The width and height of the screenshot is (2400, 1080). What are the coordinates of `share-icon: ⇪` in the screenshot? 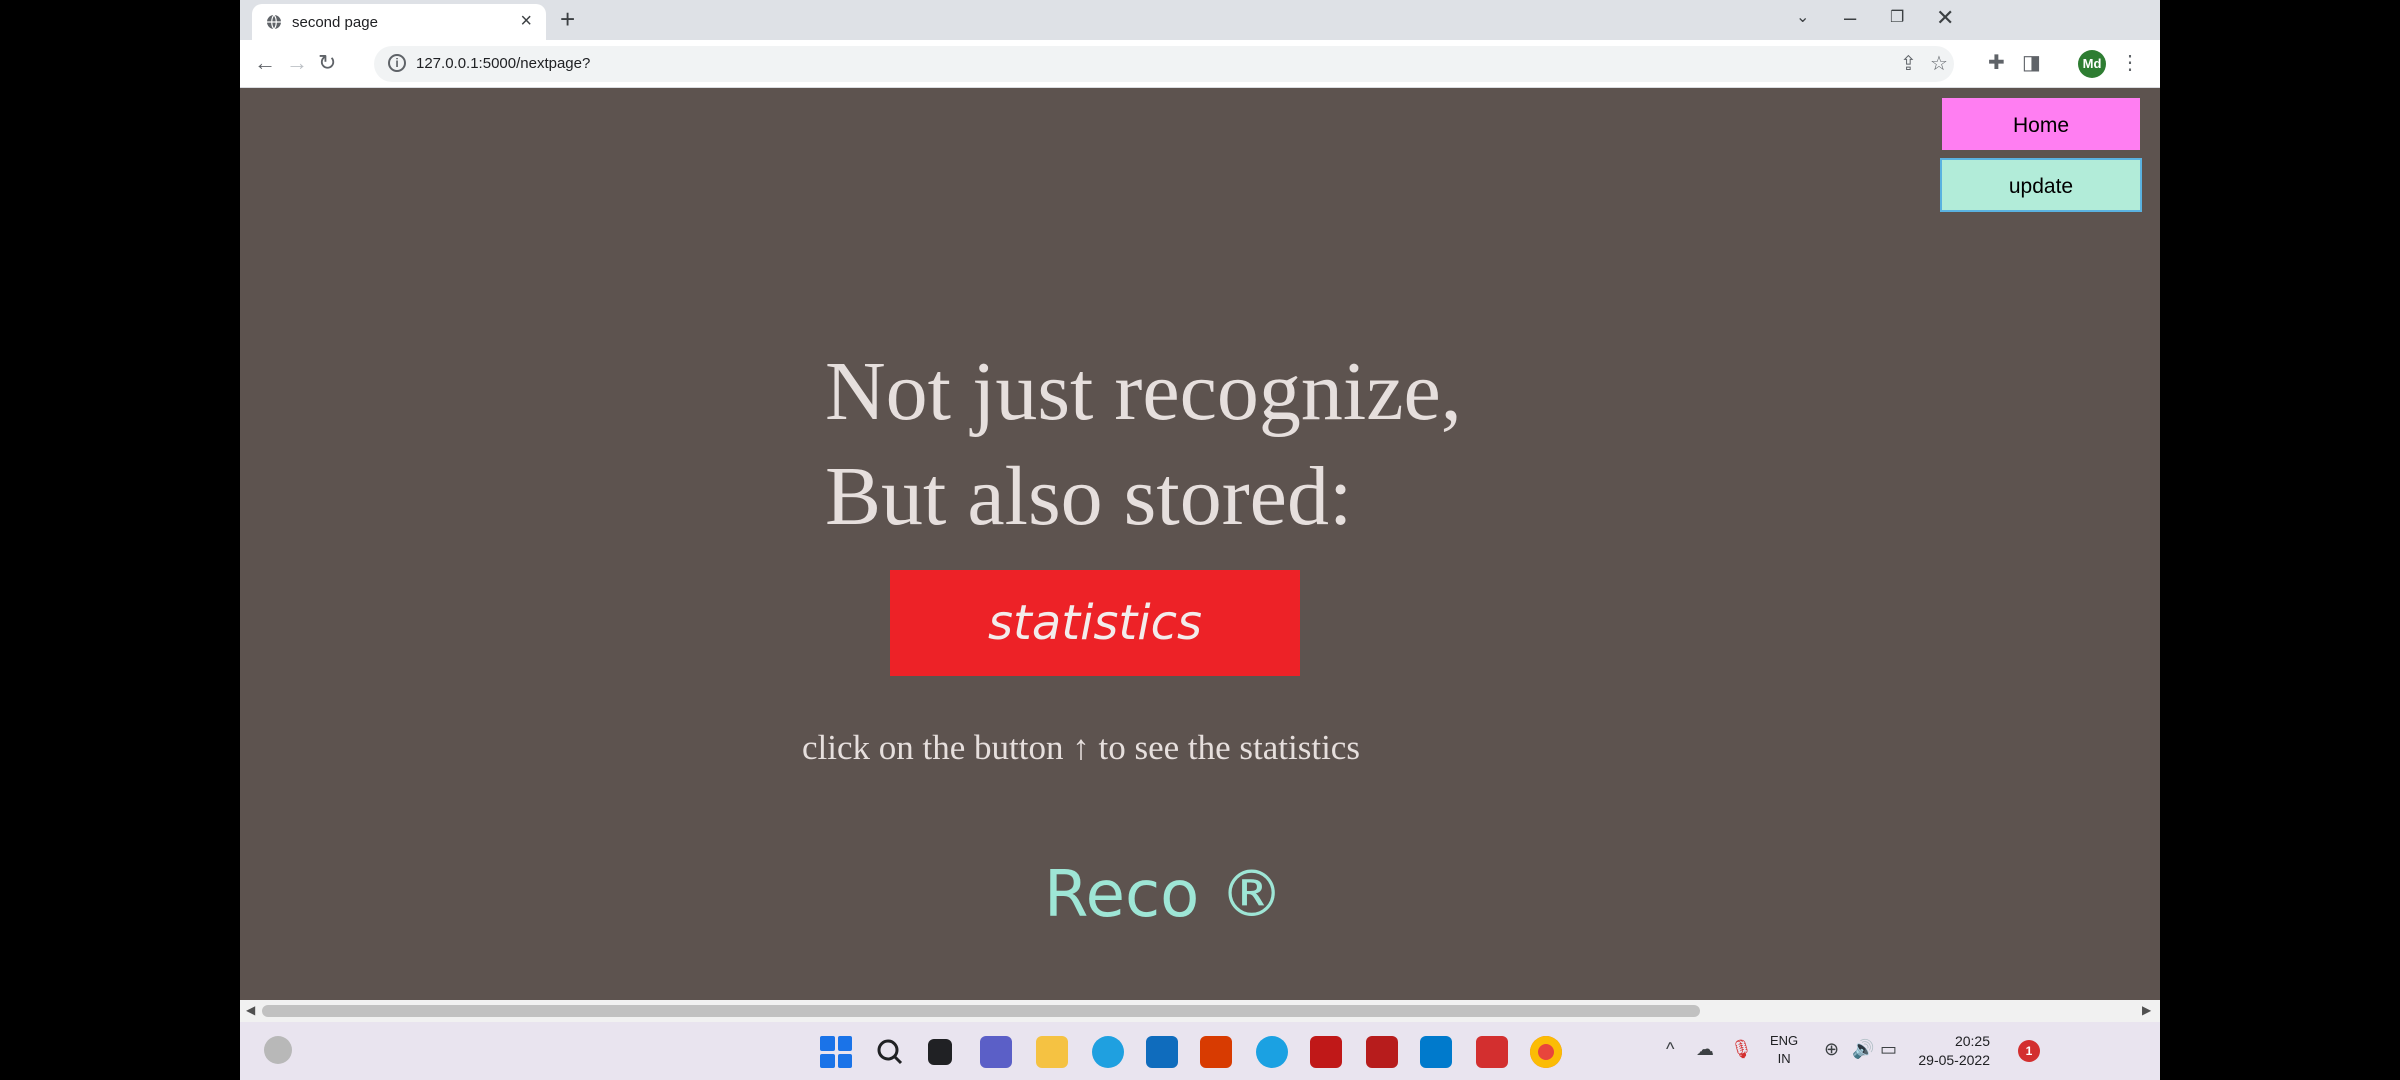 It's located at (1908, 64).